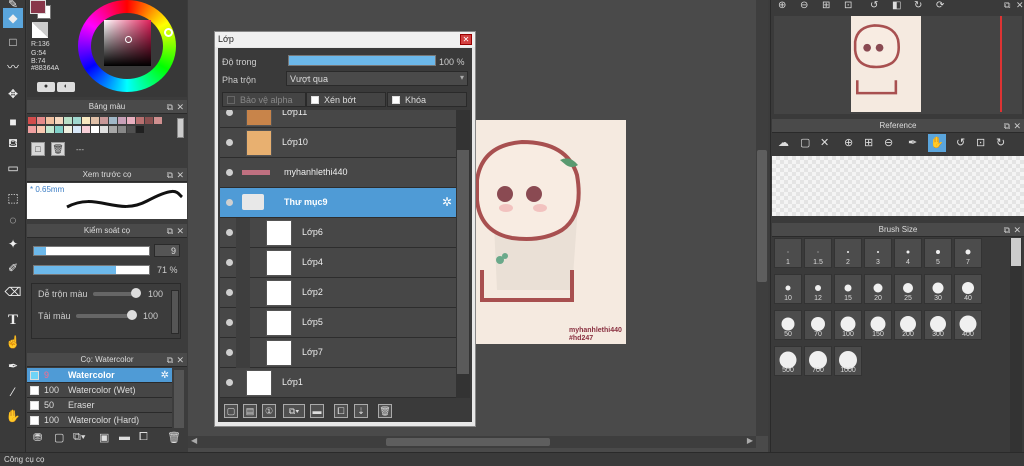 This screenshot has height=466, width=1024. Describe the element at coordinates (180, 128) in the screenshot. I see `palette-scrollbar` at that location.